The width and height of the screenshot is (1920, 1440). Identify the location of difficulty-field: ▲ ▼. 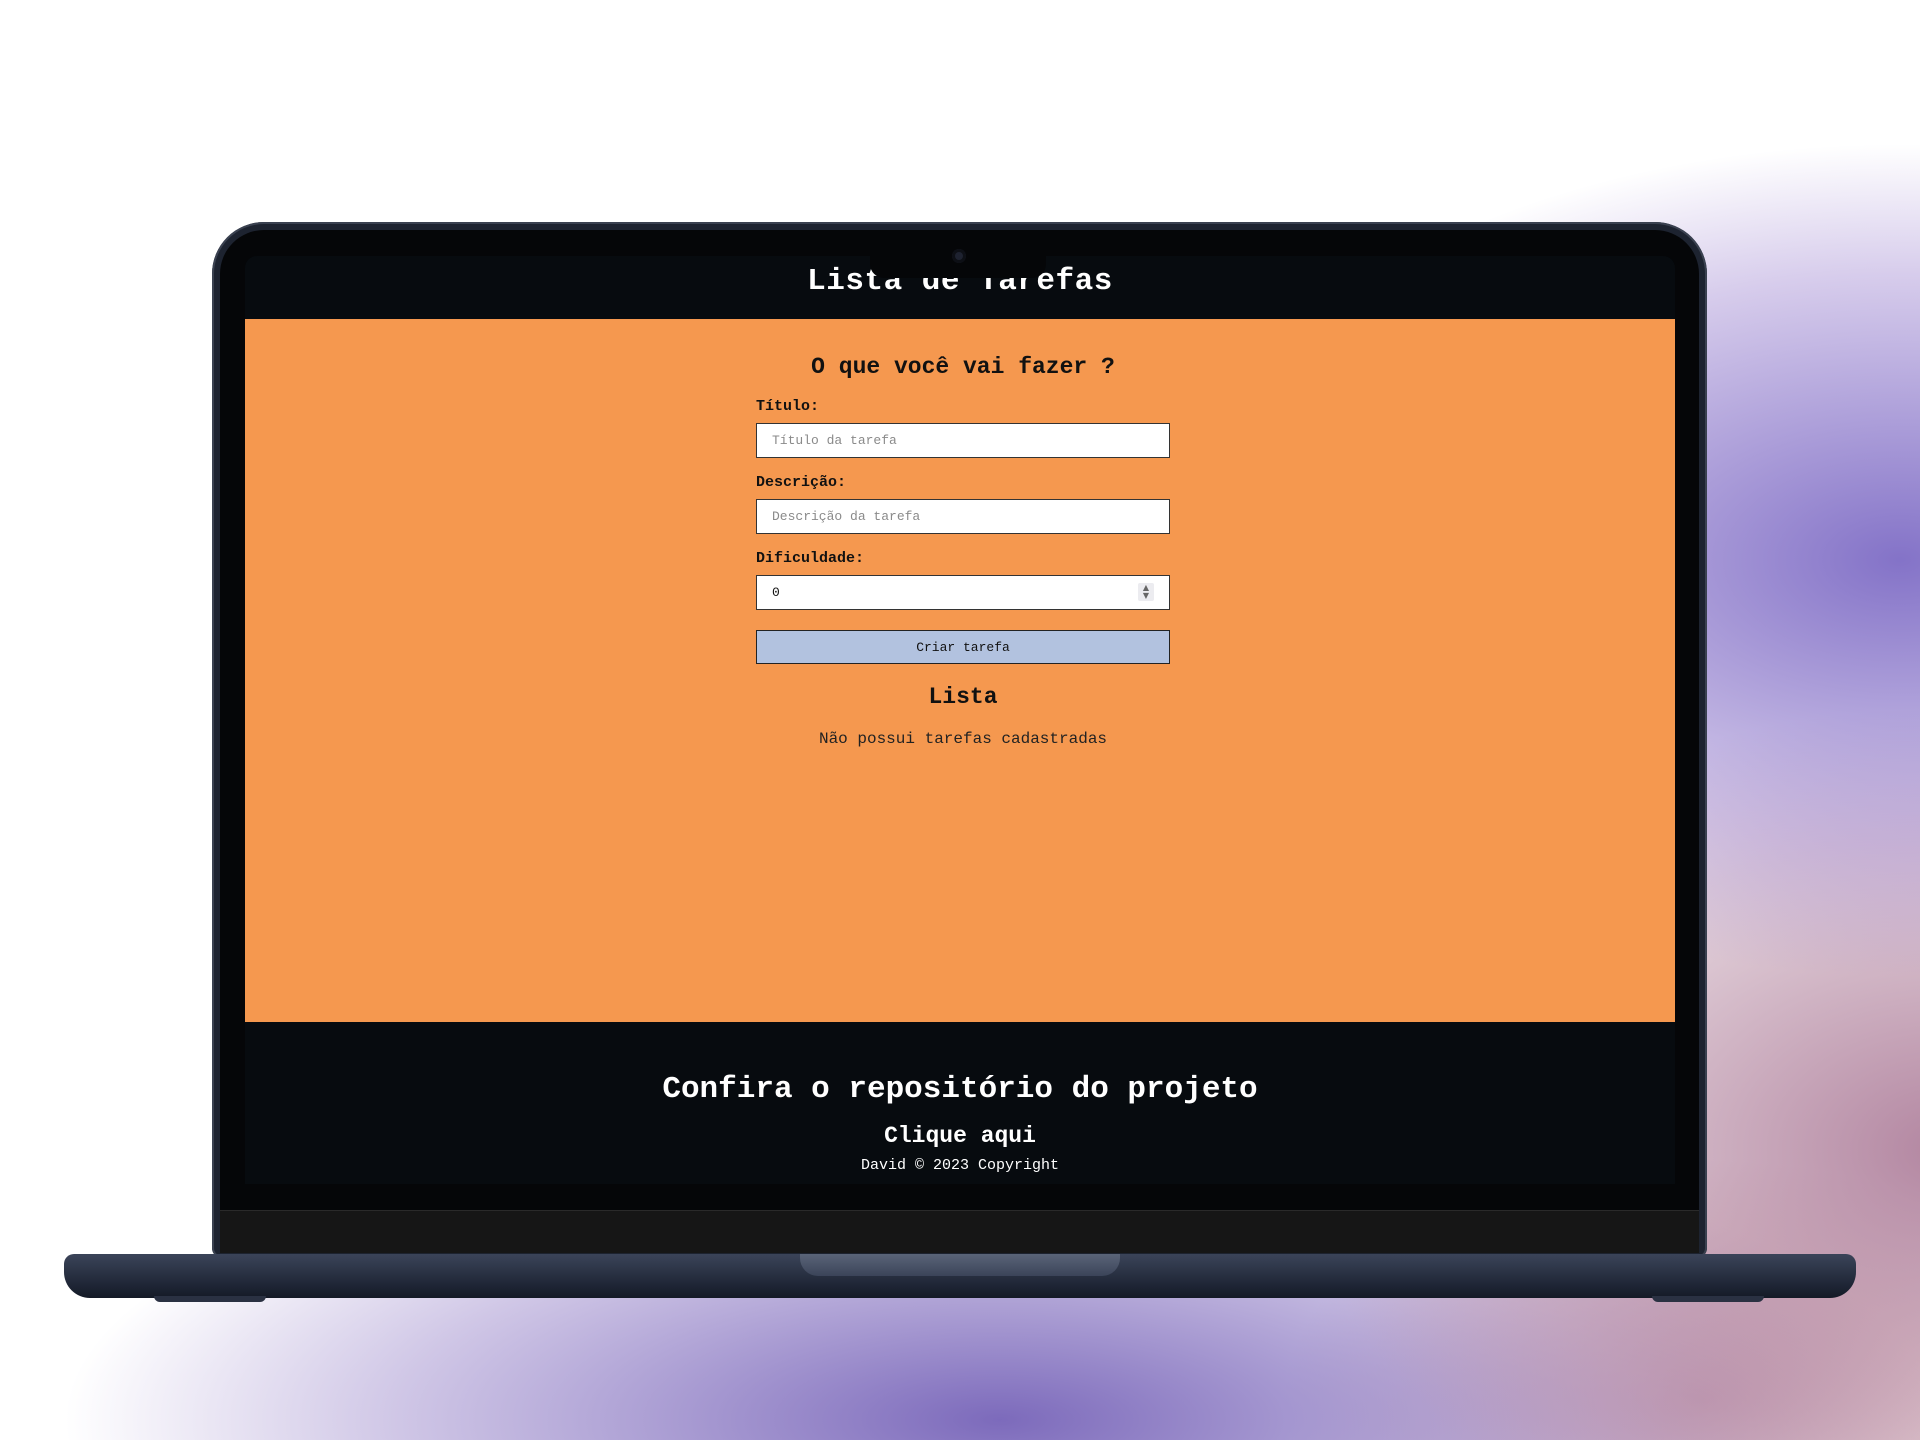
(963, 592).